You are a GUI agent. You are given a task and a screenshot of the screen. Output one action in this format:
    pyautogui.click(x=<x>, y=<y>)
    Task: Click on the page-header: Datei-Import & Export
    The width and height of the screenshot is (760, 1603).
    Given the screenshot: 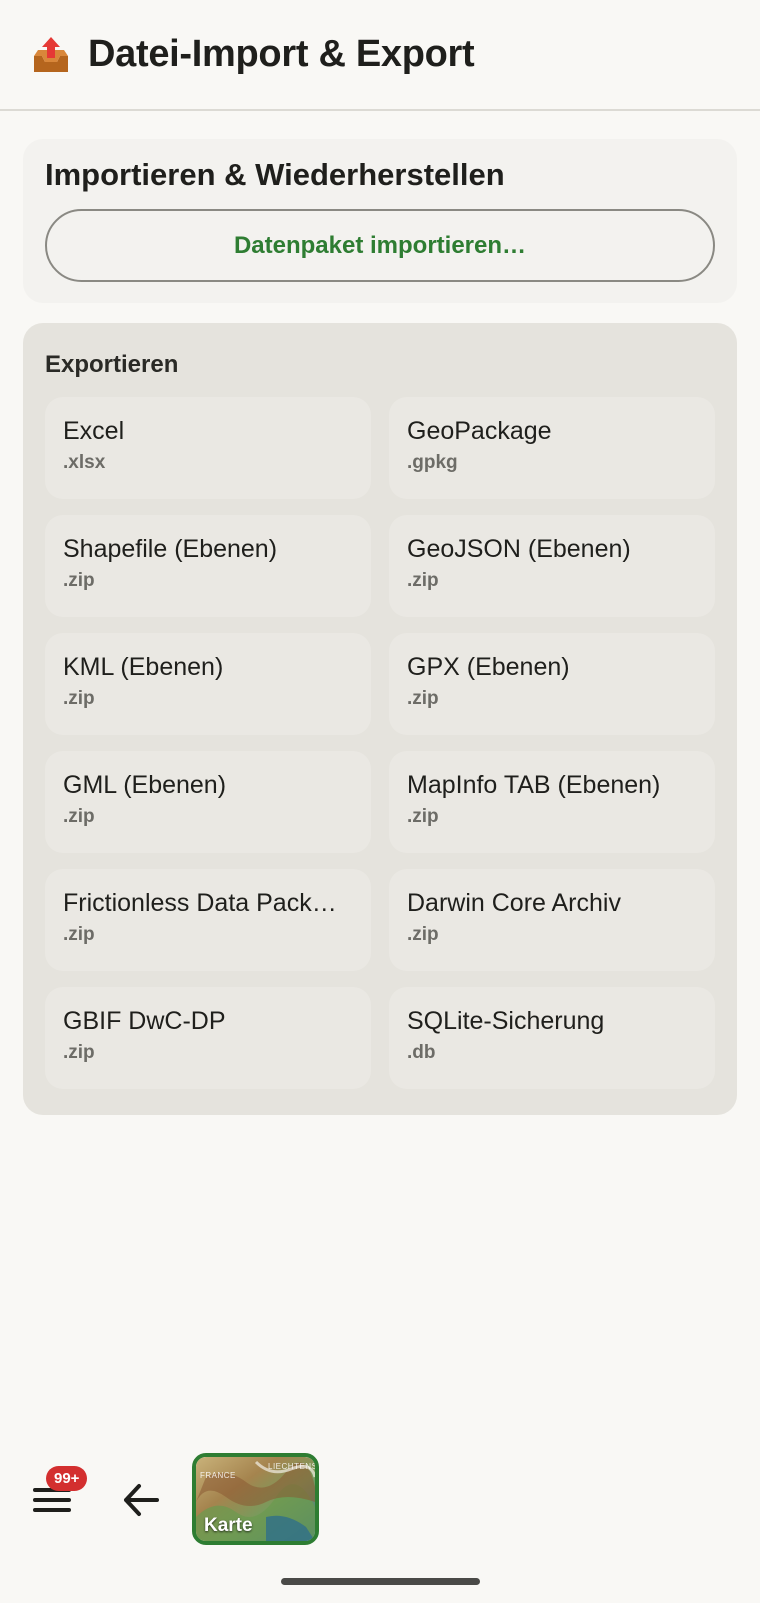 What is the action you would take?
    pyautogui.click(x=380, y=55)
    